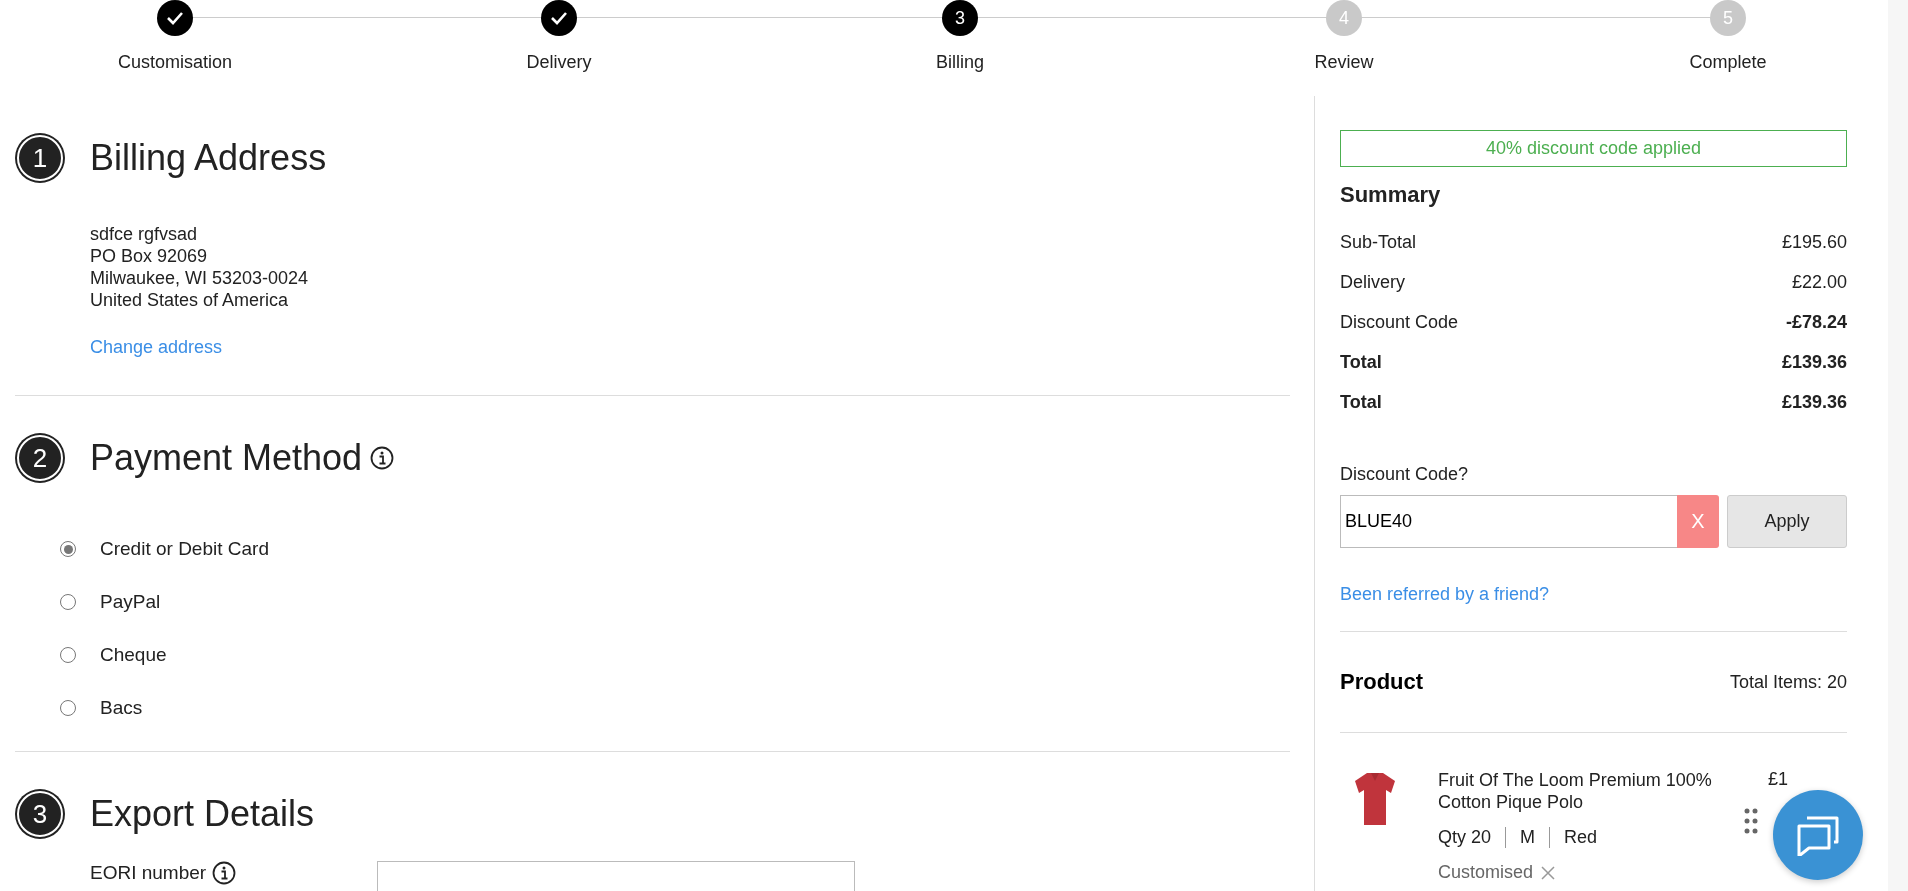 This screenshot has width=1908, height=891. I want to click on chat-button, so click(1818, 835).